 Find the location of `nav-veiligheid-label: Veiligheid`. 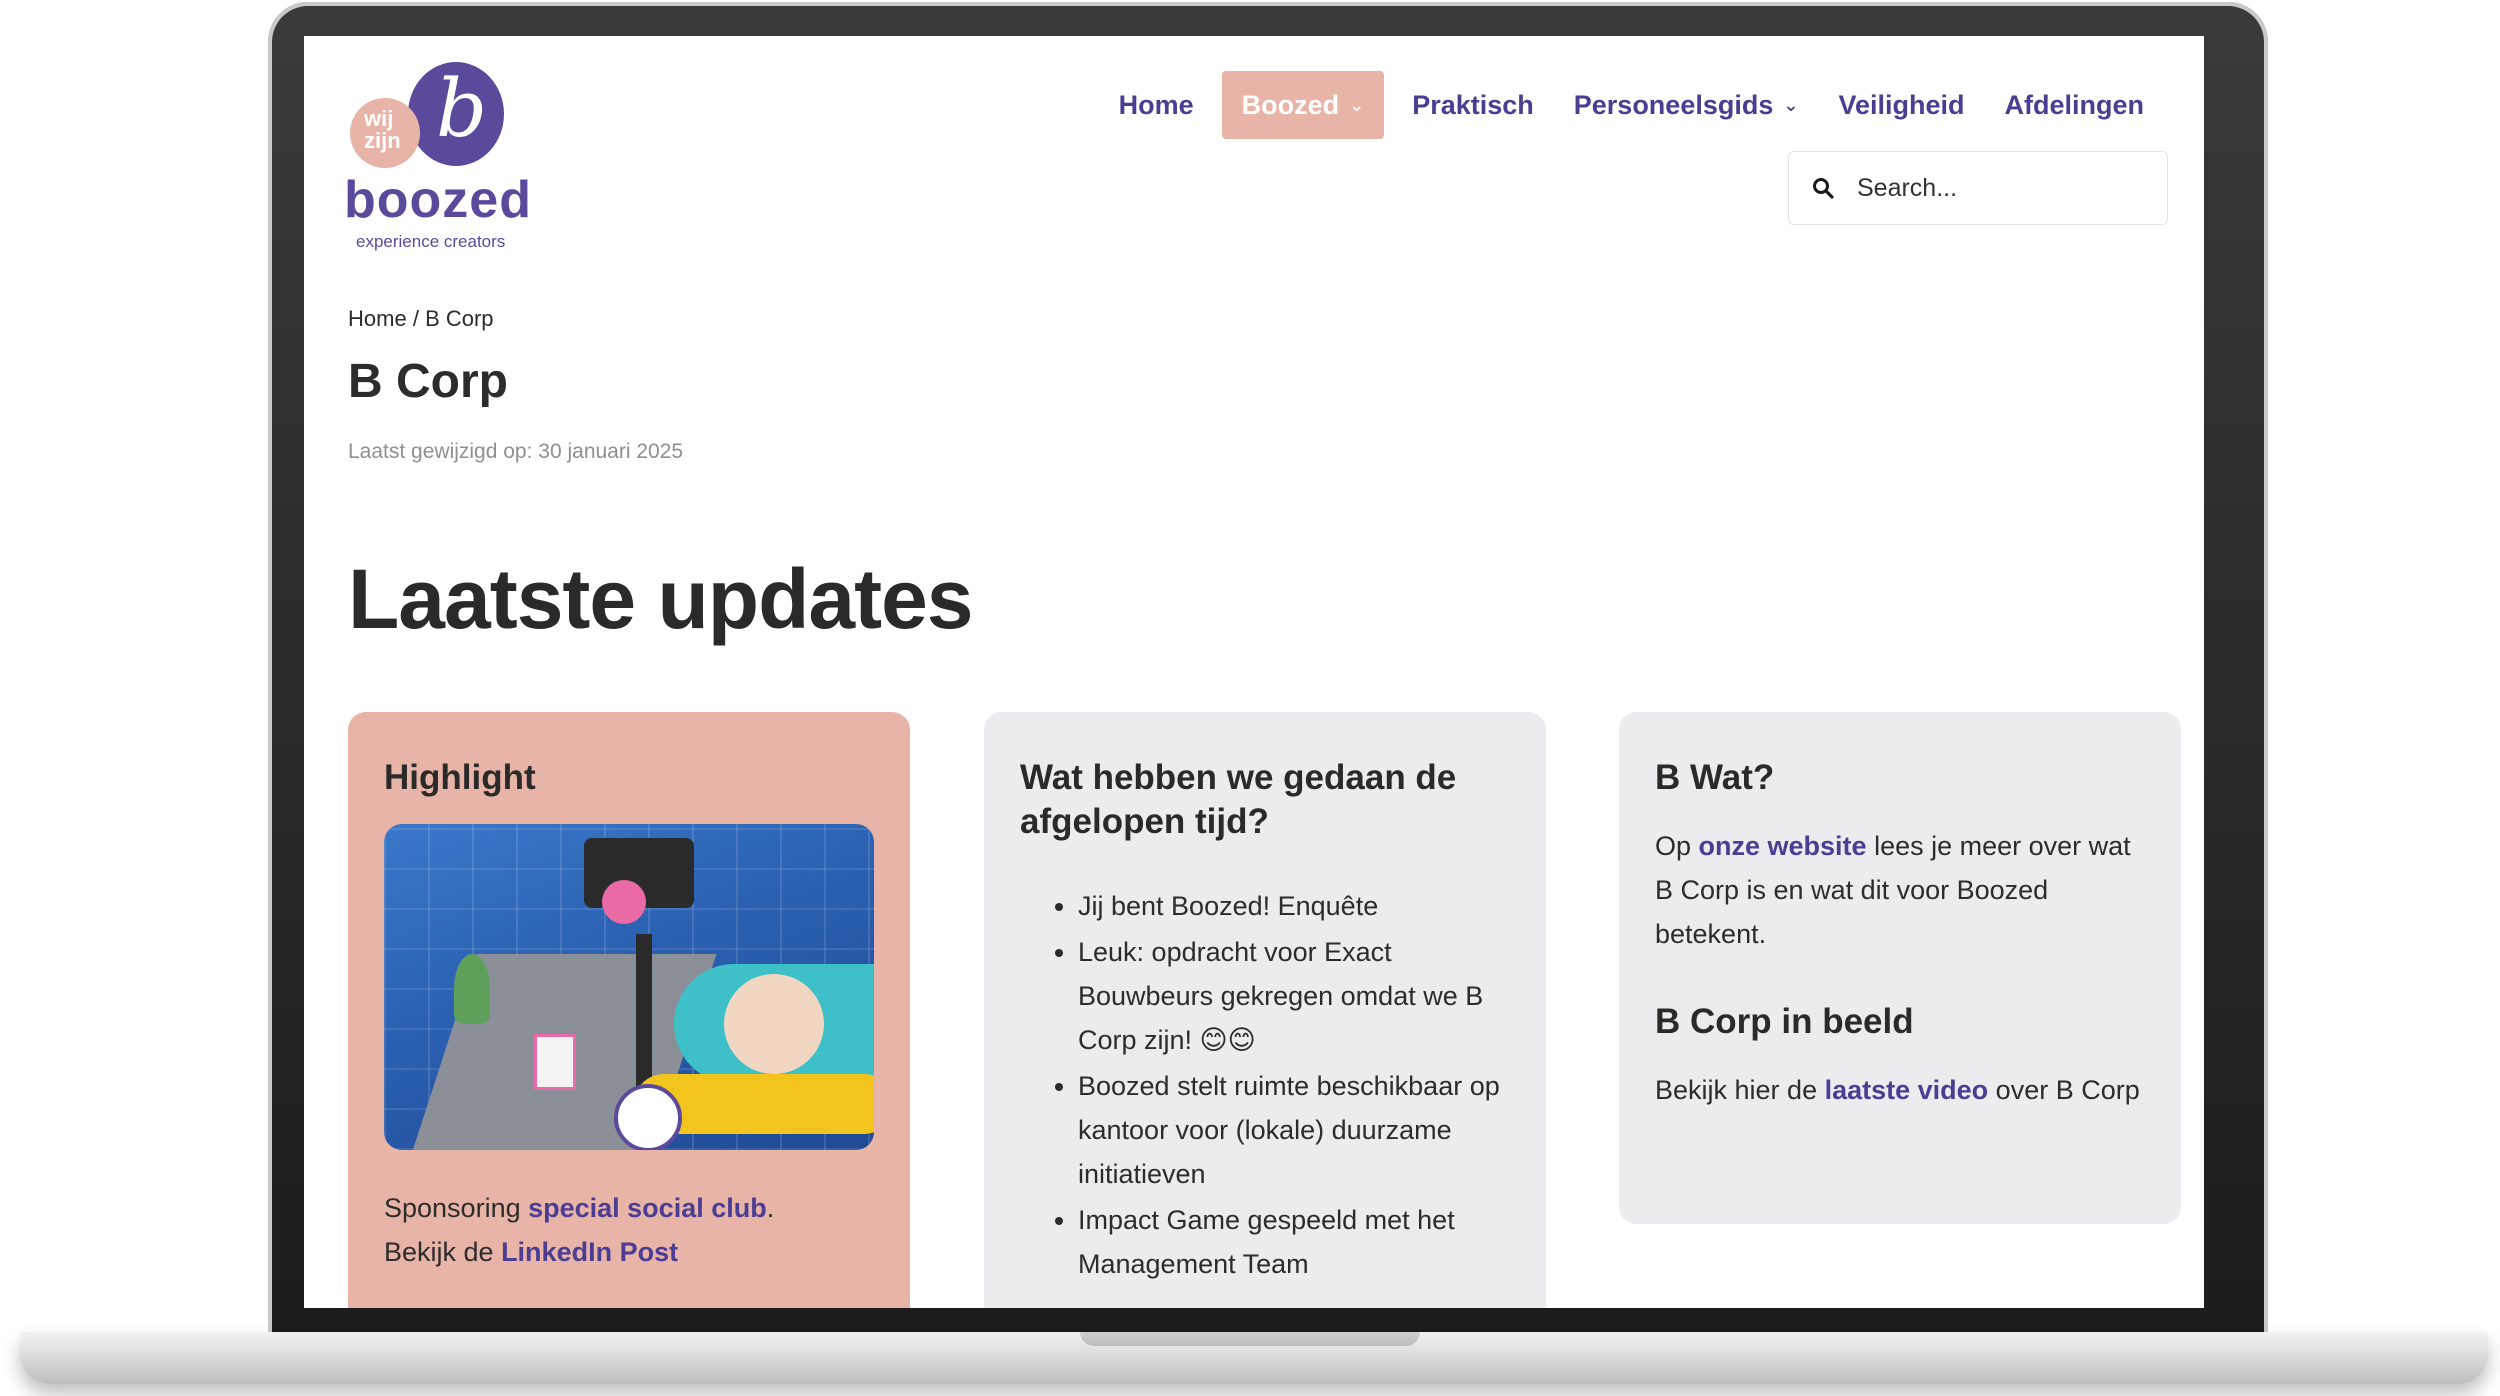

nav-veiligheid-label: Veiligheid is located at coordinates (1901, 104).